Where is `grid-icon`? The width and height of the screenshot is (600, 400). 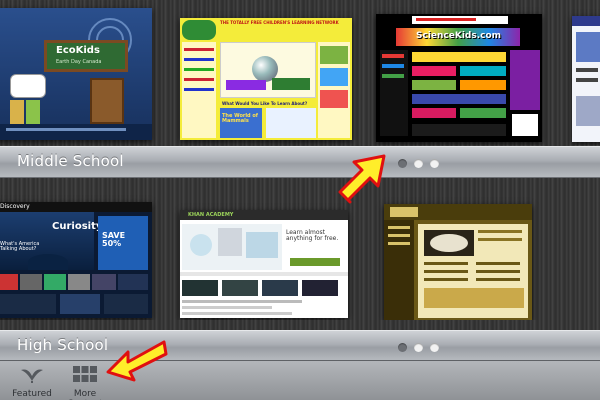 grid-icon is located at coordinates (85, 374).